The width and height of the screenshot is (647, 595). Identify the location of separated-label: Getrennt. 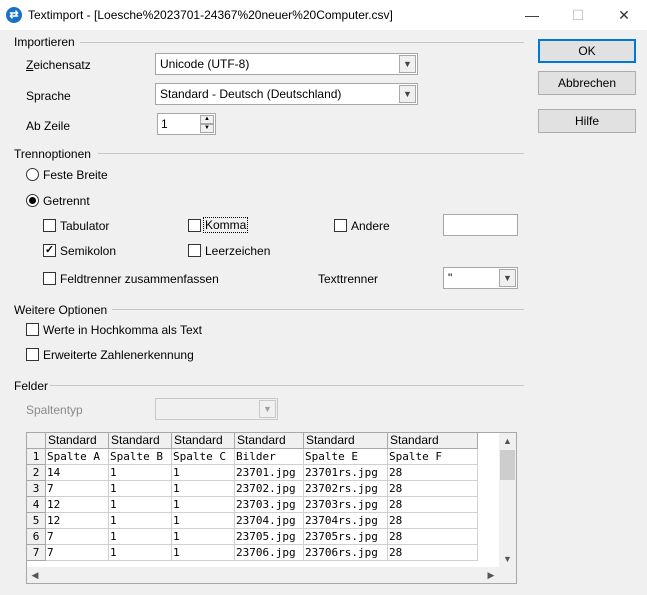
(66, 201).